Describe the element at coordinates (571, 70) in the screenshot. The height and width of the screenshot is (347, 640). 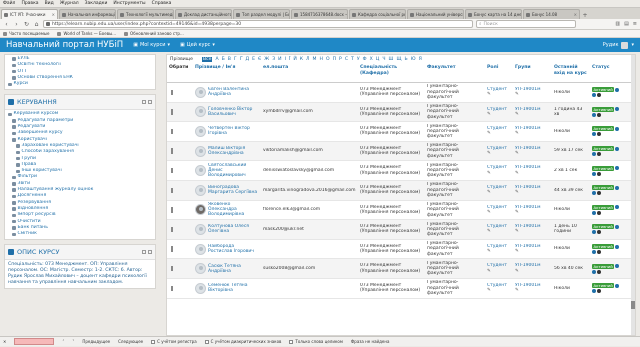
I see `header-last-access: Останній вхід на курс` at that location.